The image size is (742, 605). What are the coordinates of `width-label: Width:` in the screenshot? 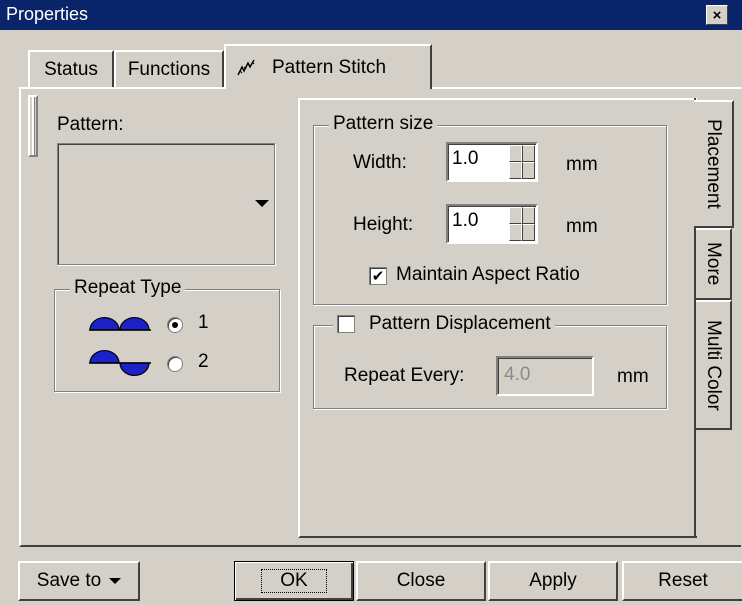 It's located at (380, 162).